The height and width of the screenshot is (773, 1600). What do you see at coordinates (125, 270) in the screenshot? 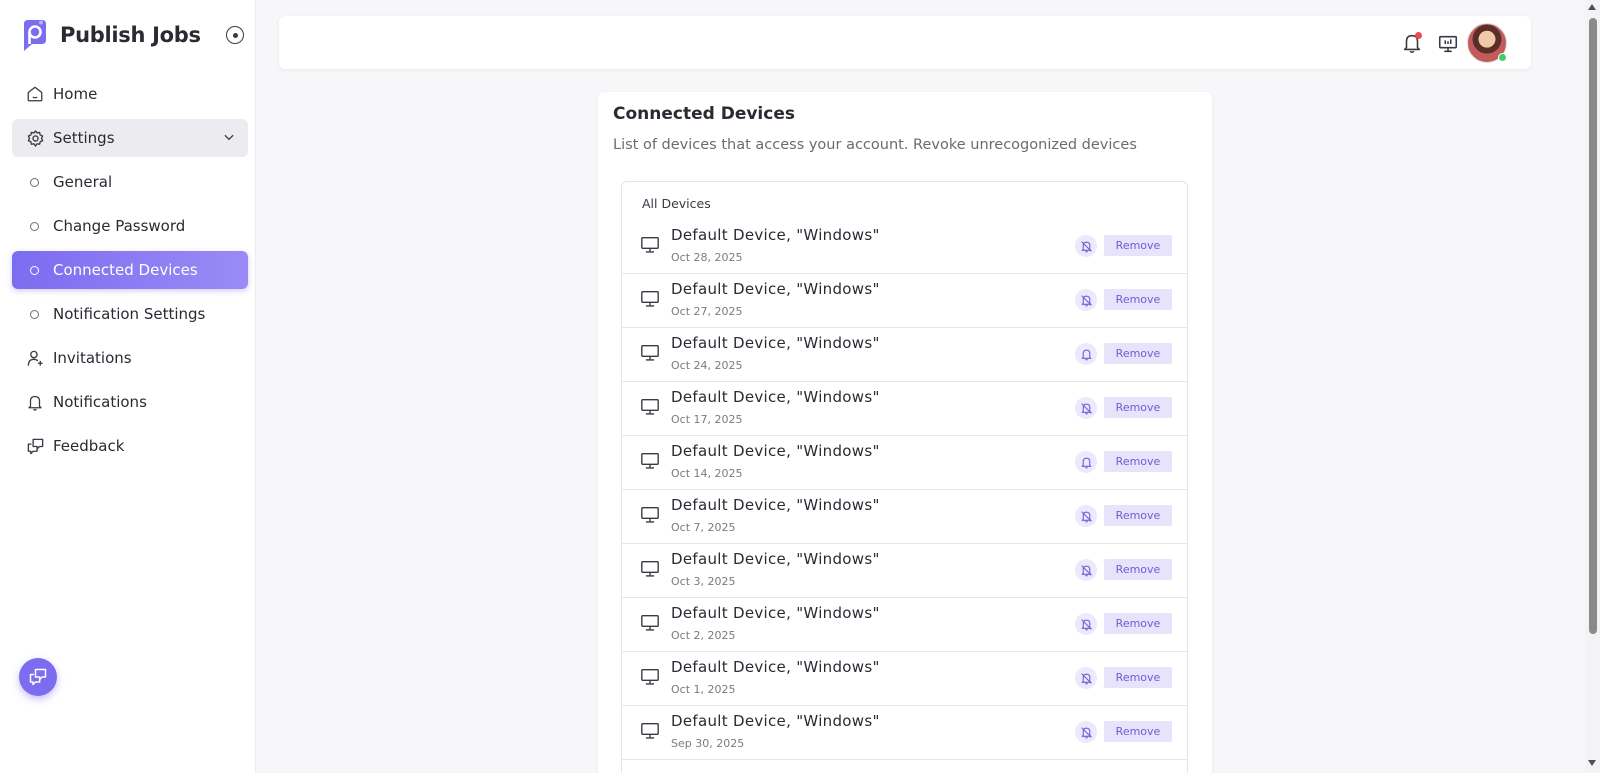
I see `sidebar-item-label: Connected Devices` at bounding box center [125, 270].